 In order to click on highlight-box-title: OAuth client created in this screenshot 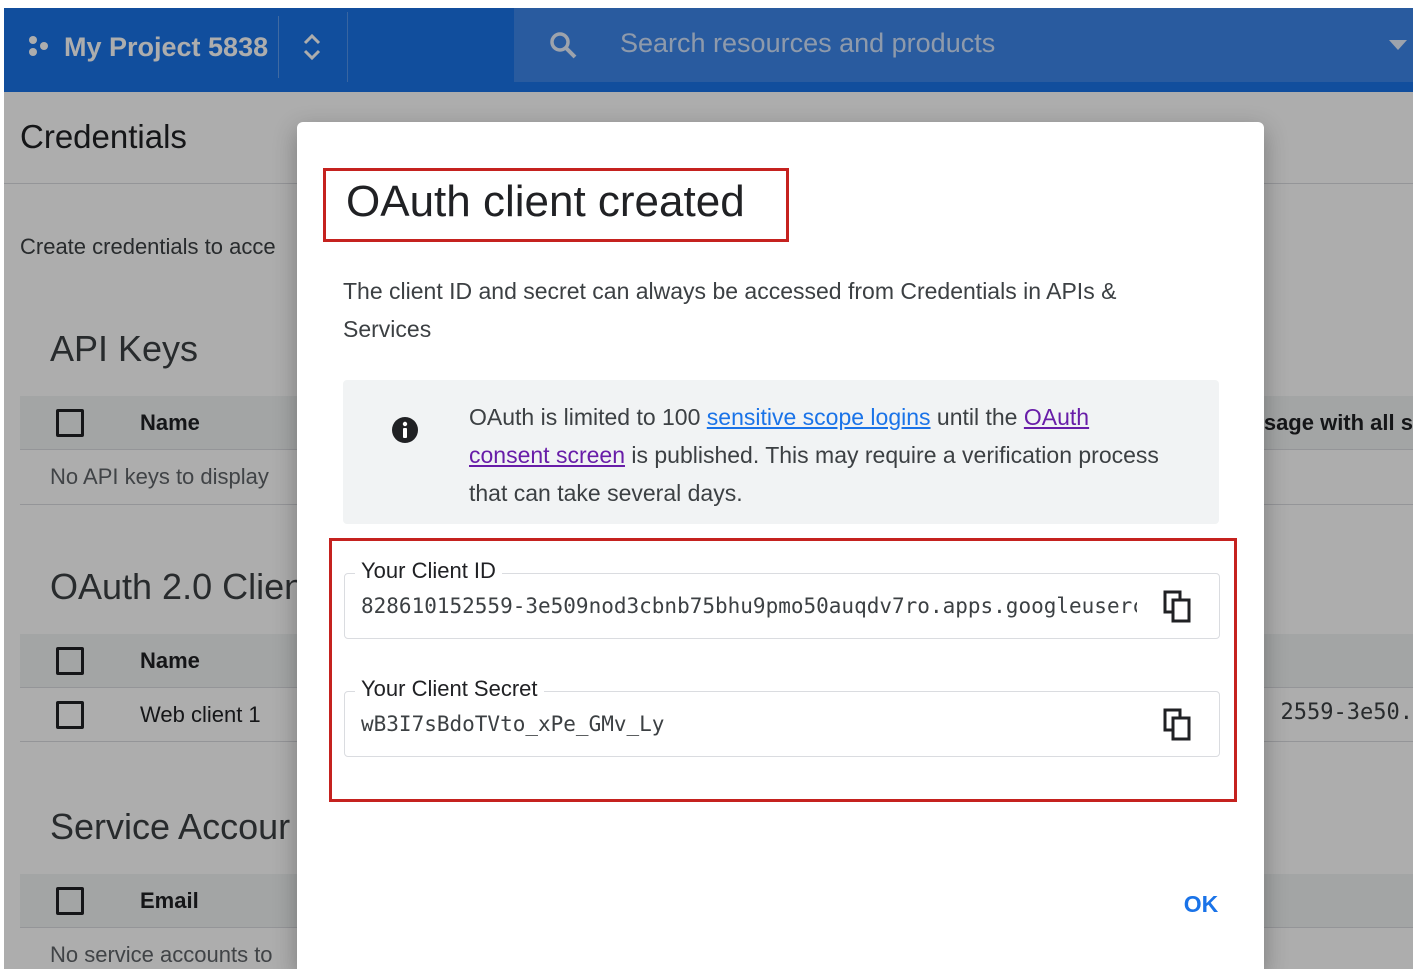, I will do `click(556, 205)`.